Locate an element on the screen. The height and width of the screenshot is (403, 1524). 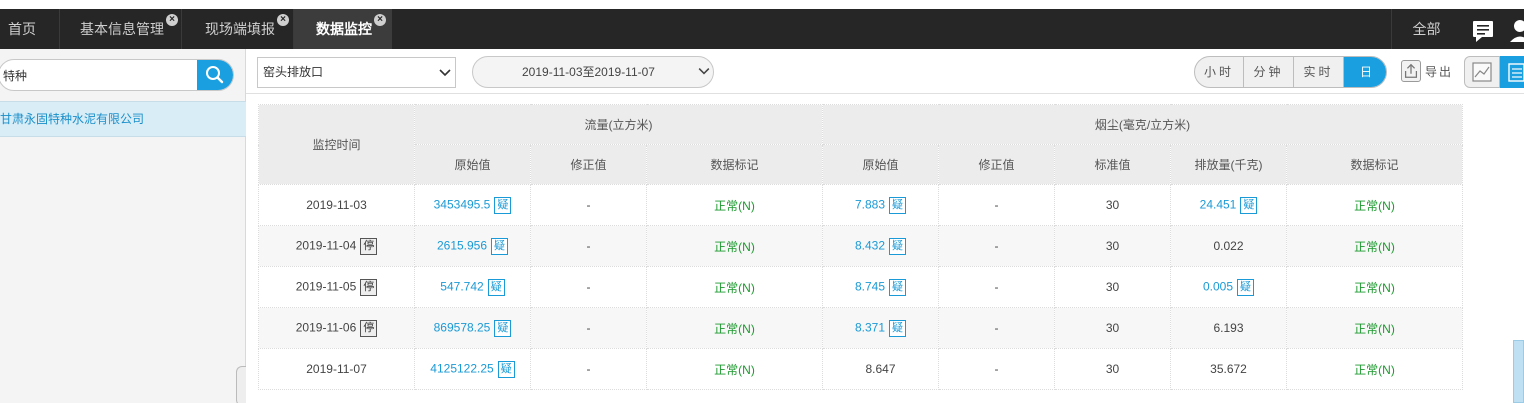
chart-icon is located at coordinates (1482, 72).